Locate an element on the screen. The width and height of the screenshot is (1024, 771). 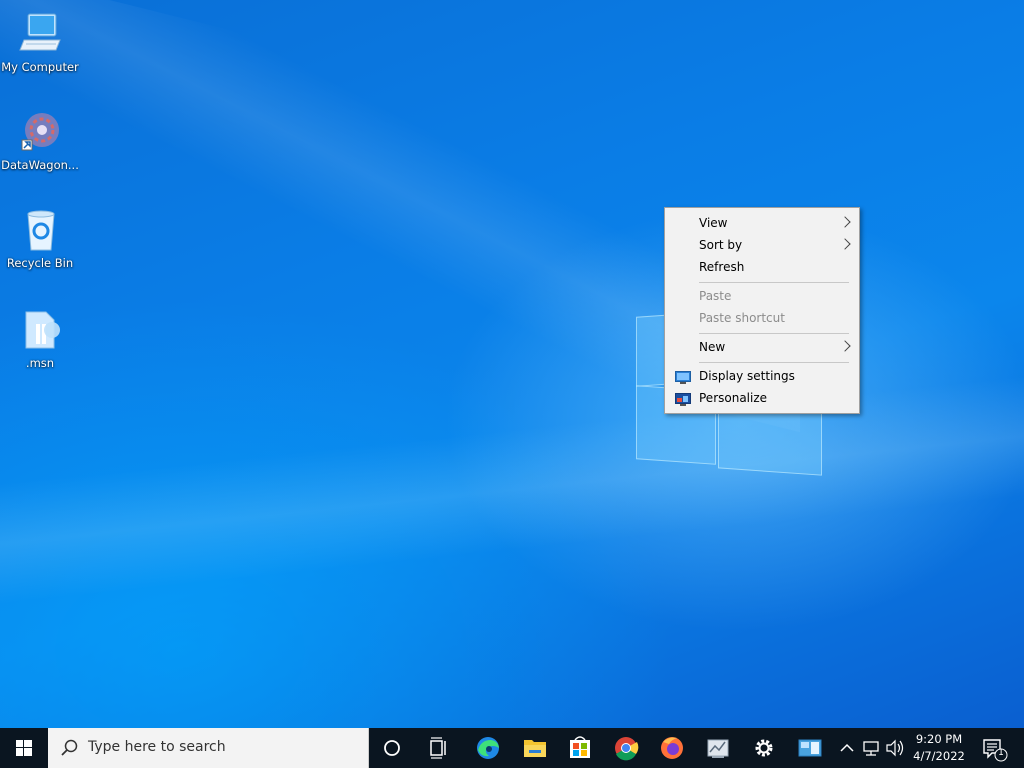
menu-item-label: New is located at coordinates (712, 347).